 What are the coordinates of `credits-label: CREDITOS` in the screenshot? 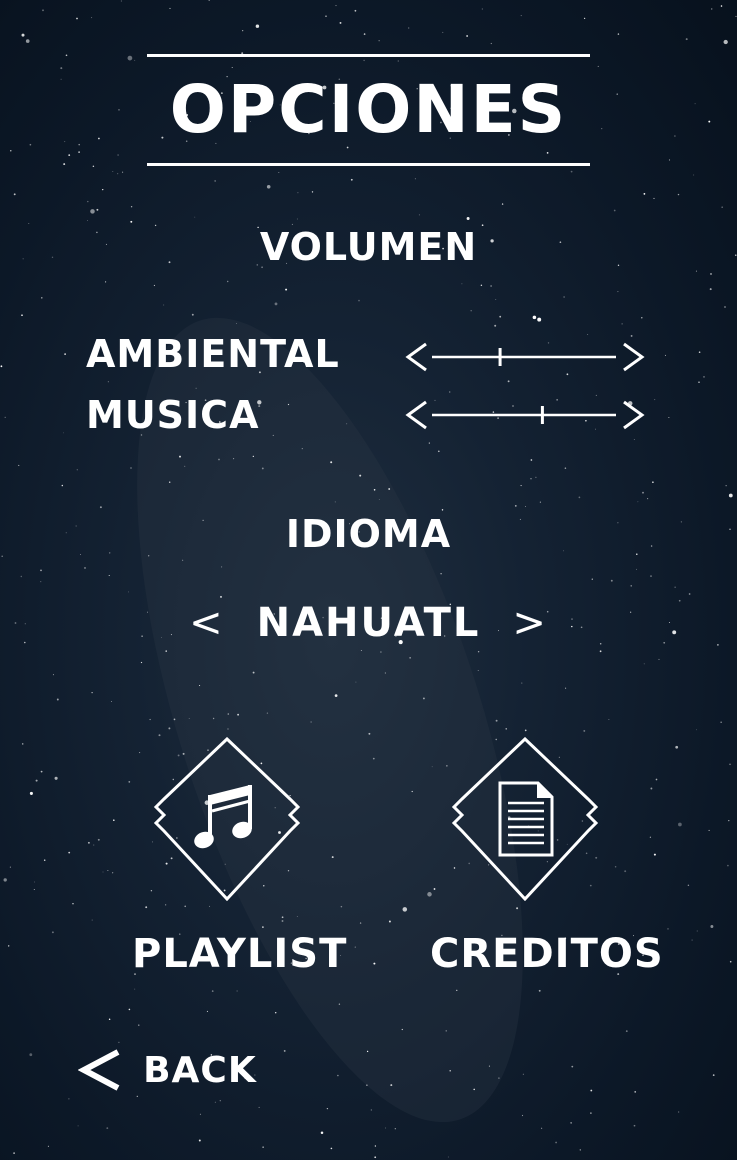 It's located at (547, 954).